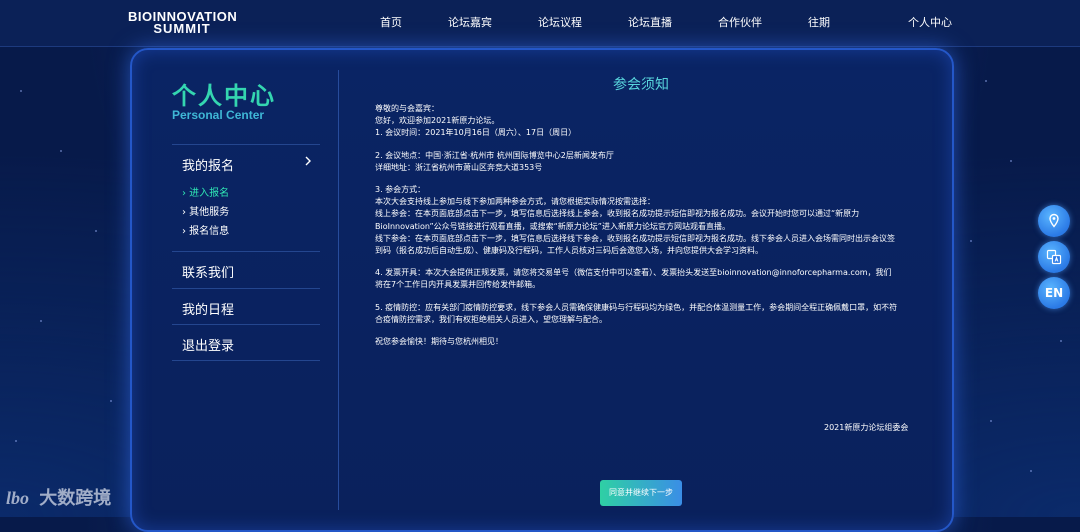 The width and height of the screenshot is (1080, 532). I want to click on nav-agenda: 论坛议程, so click(560, 23).